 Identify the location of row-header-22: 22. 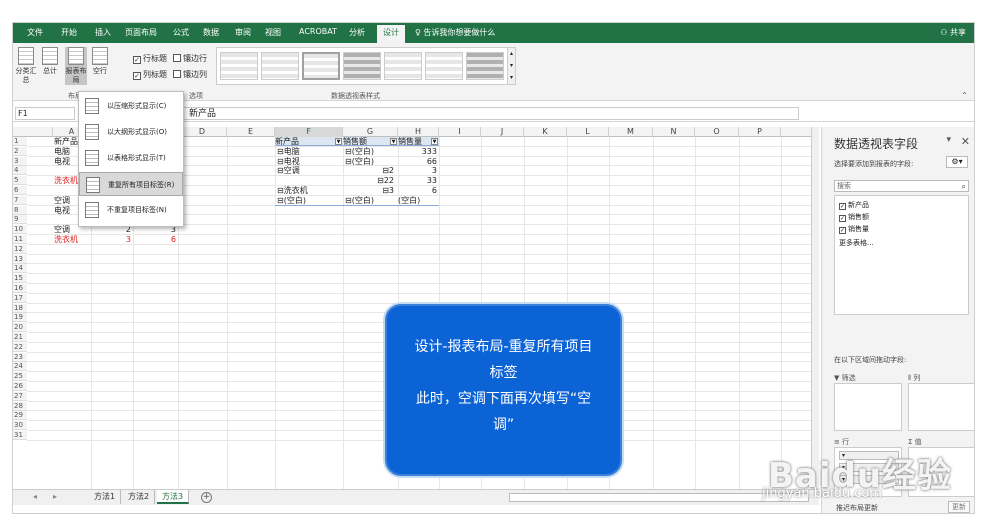
(20, 347).